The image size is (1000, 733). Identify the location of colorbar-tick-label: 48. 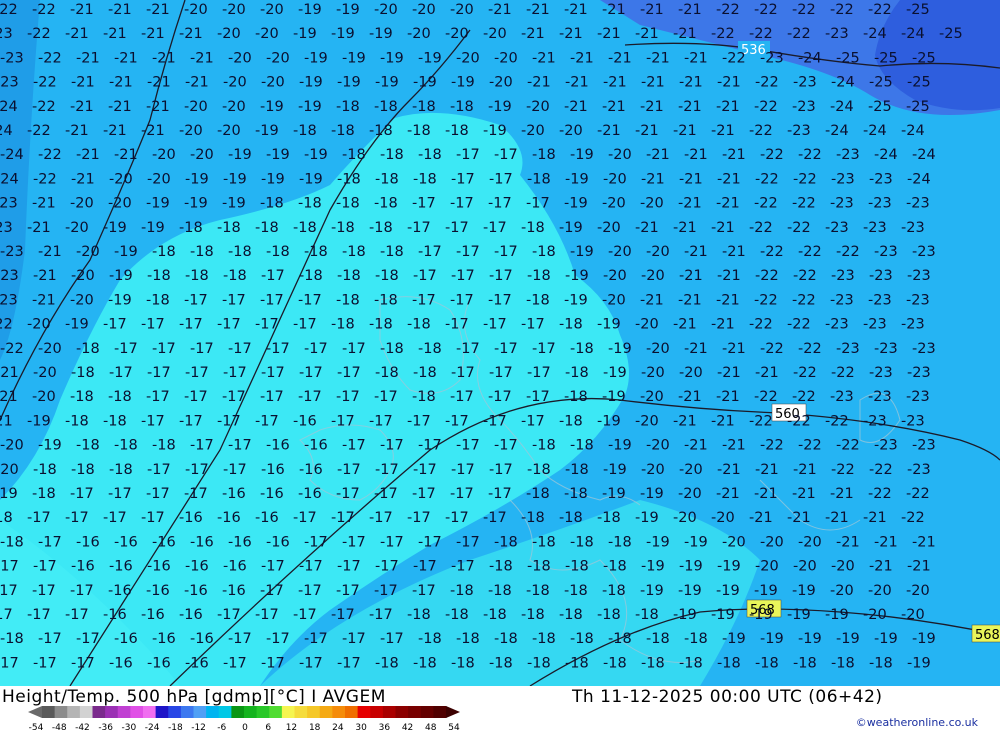
(431, 727).